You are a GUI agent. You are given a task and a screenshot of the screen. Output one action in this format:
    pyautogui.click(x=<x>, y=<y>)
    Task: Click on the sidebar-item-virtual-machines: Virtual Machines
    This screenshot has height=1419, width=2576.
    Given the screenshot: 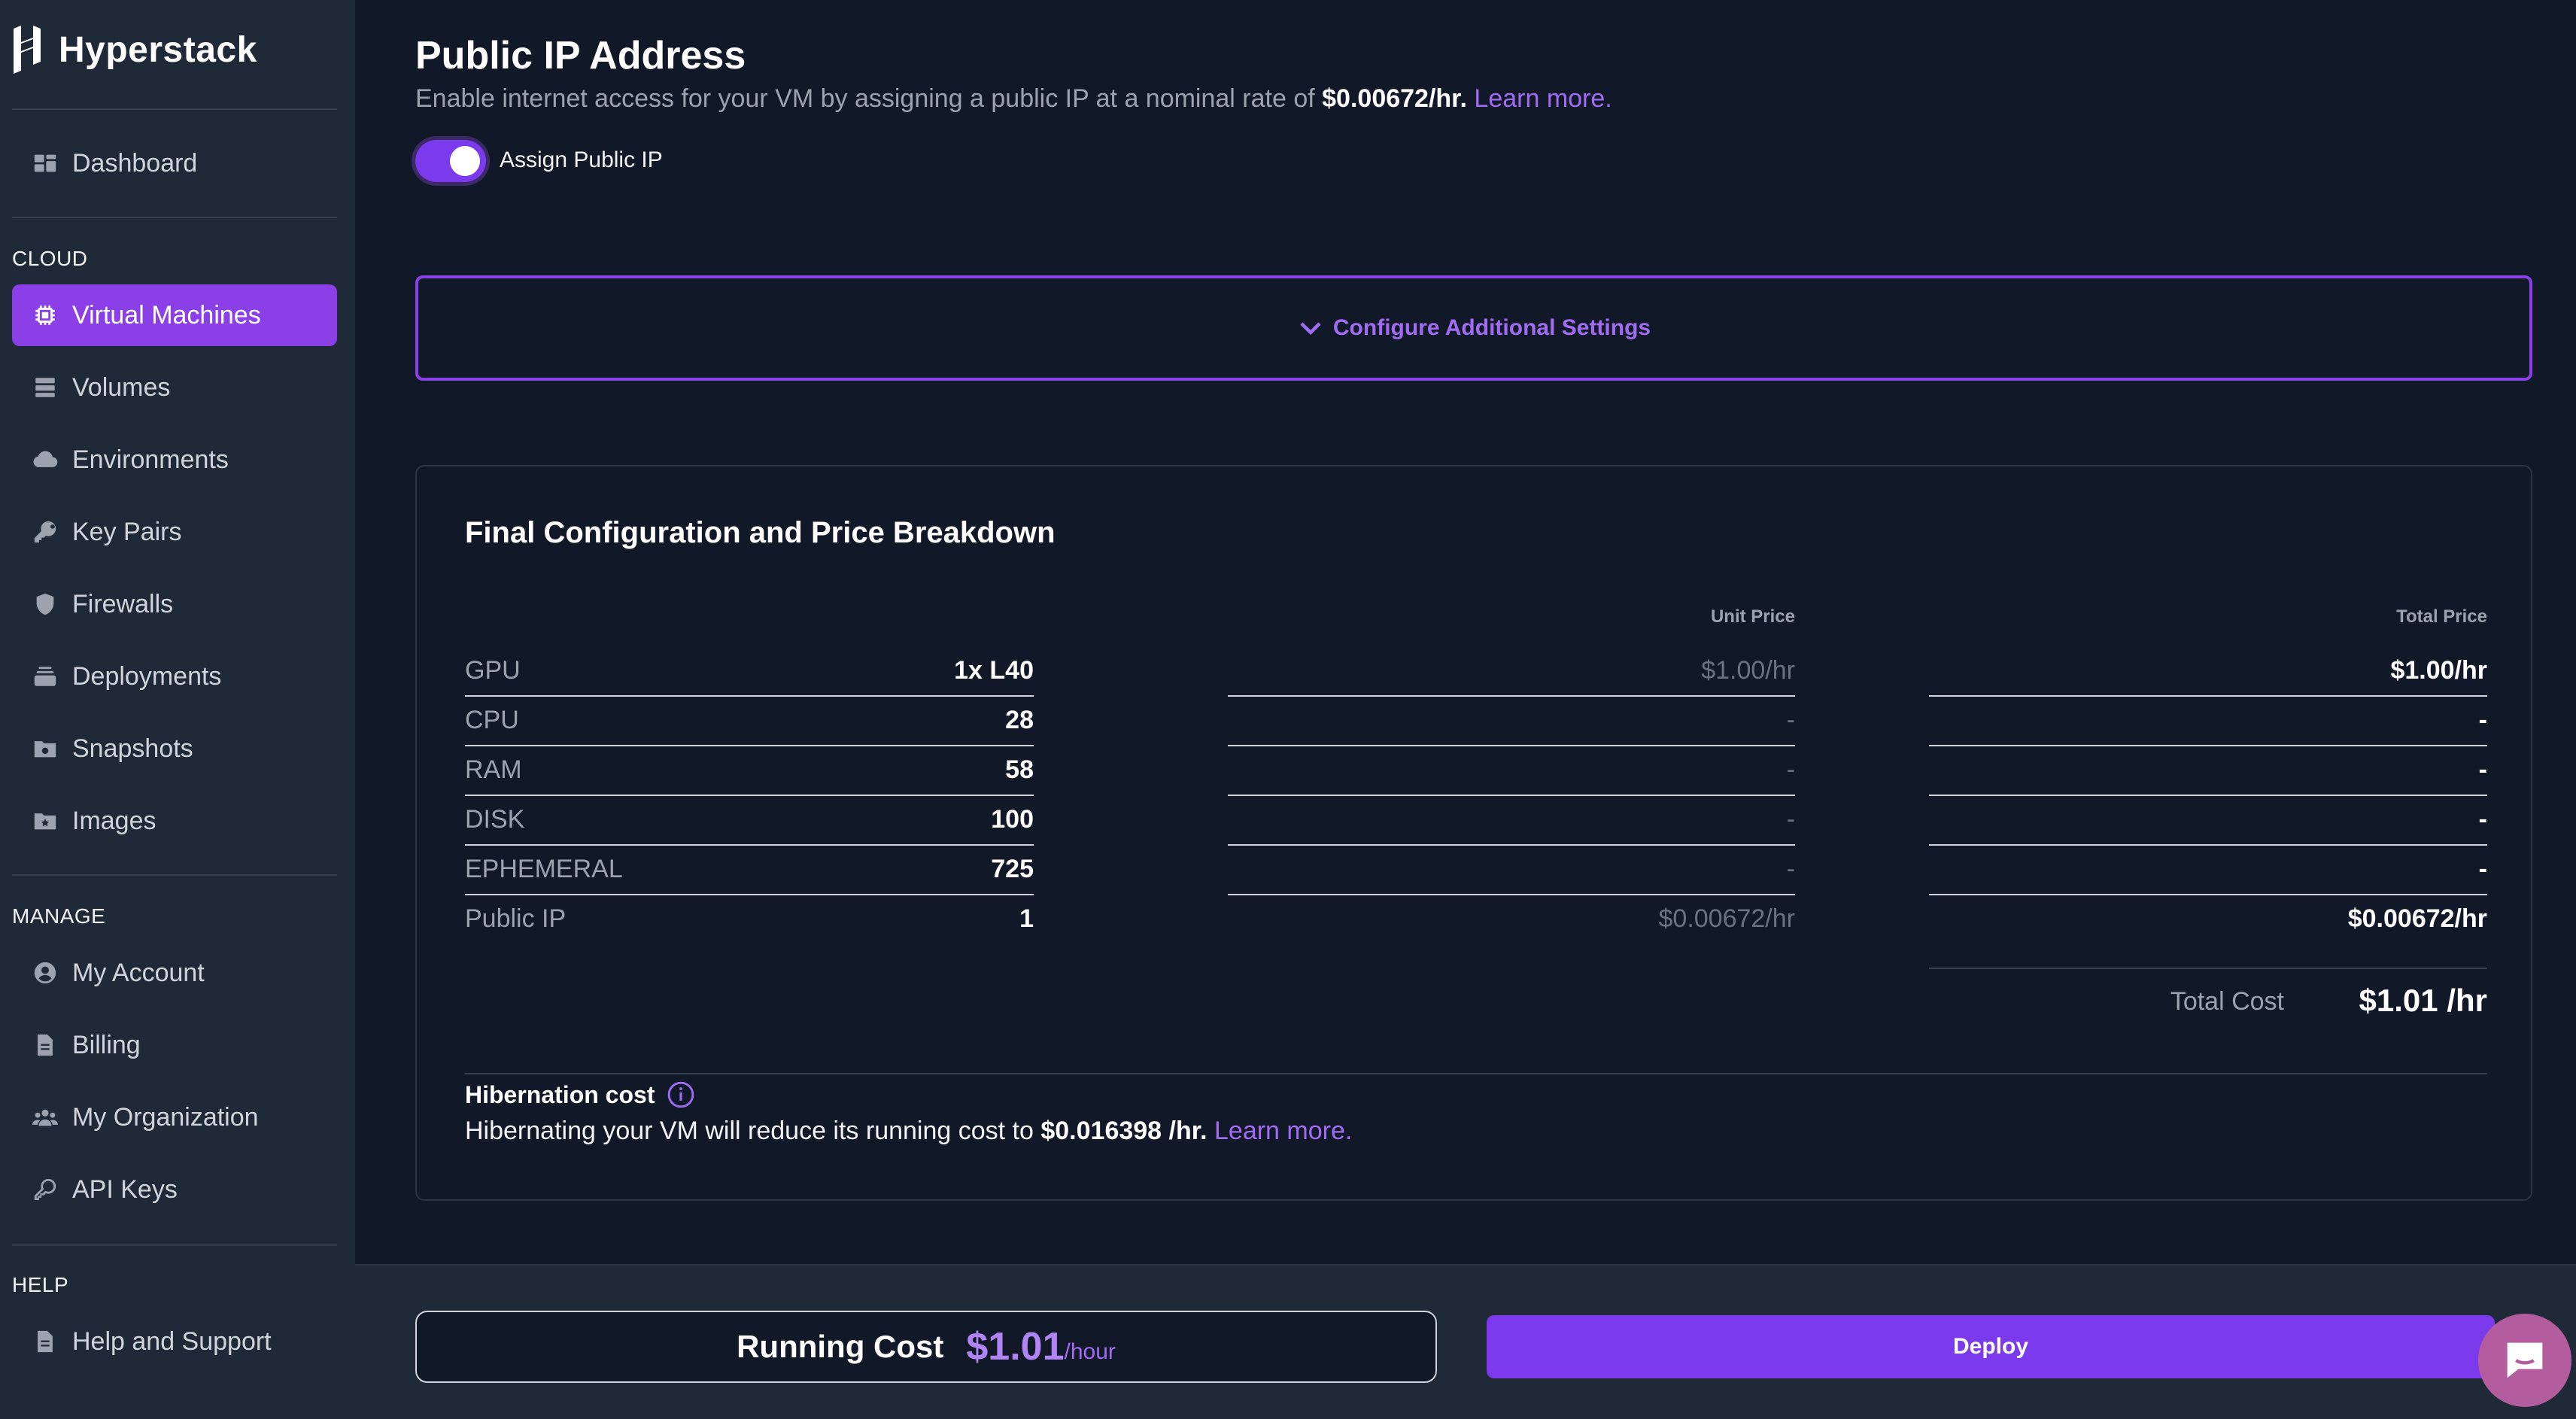 What is the action you would take?
    pyautogui.click(x=174, y=315)
    